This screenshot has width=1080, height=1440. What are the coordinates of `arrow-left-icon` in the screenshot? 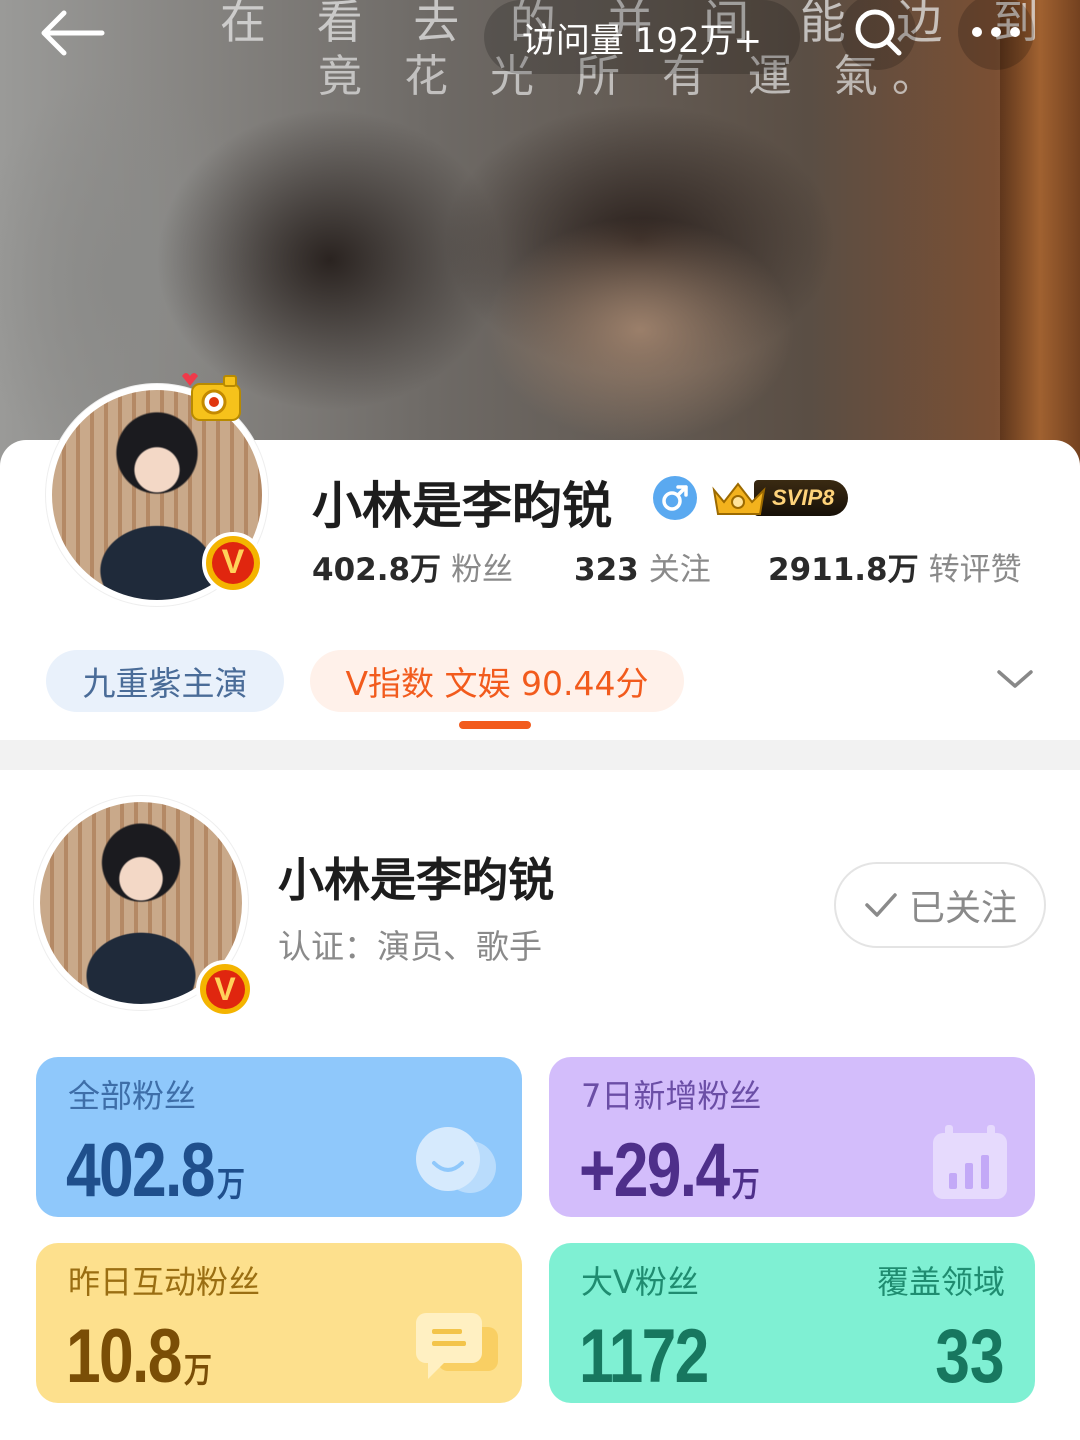 It's located at (73, 33).